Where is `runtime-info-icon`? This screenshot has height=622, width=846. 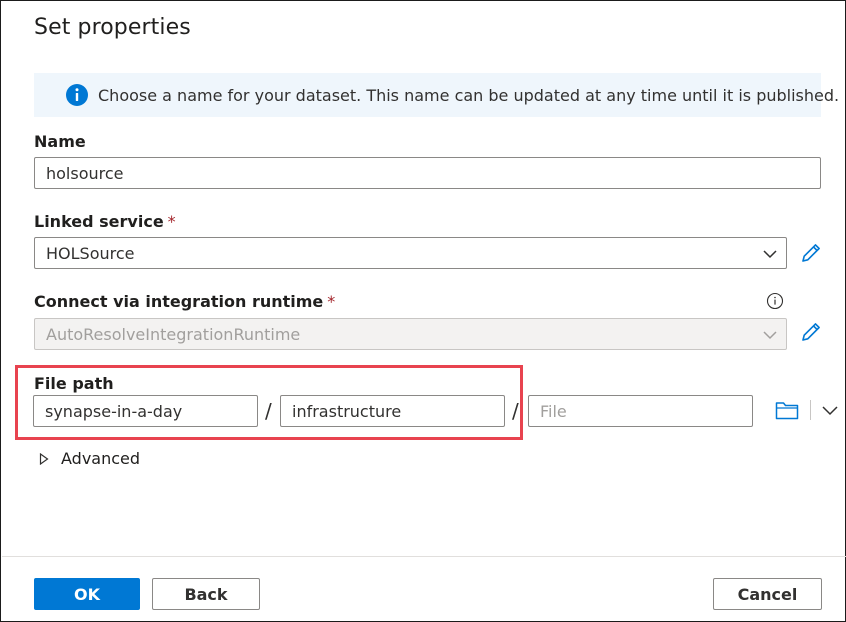 runtime-info-icon is located at coordinates (775, 301).